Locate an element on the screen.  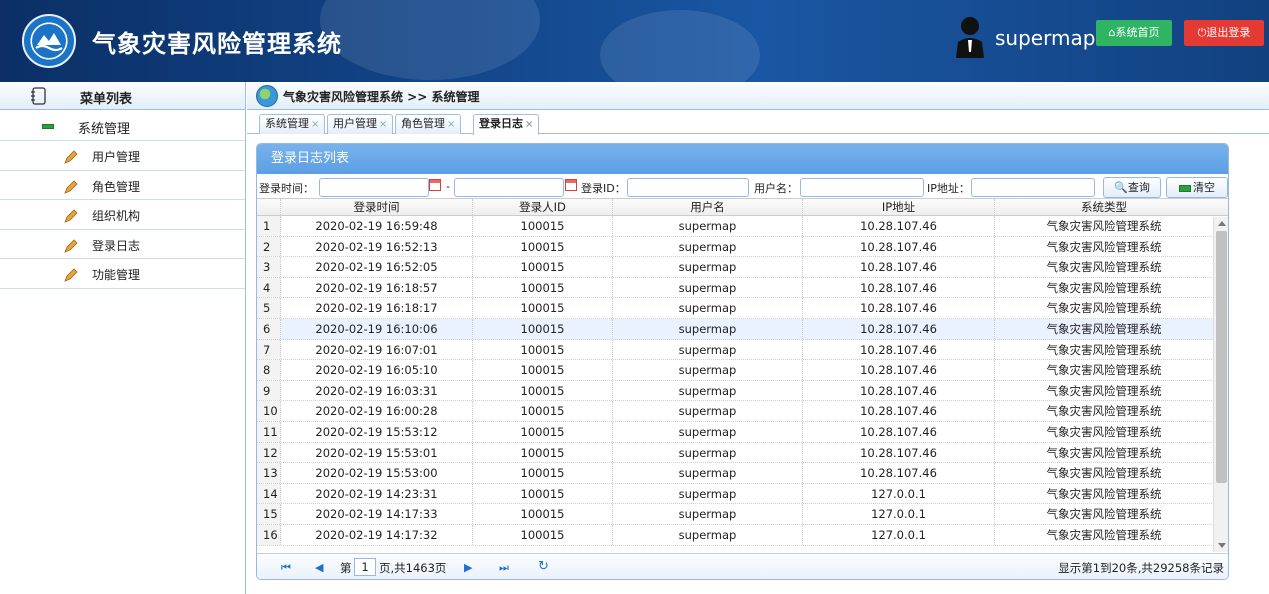
logout-button: ⏻退出登录 is located at coordinates (1224, 33).